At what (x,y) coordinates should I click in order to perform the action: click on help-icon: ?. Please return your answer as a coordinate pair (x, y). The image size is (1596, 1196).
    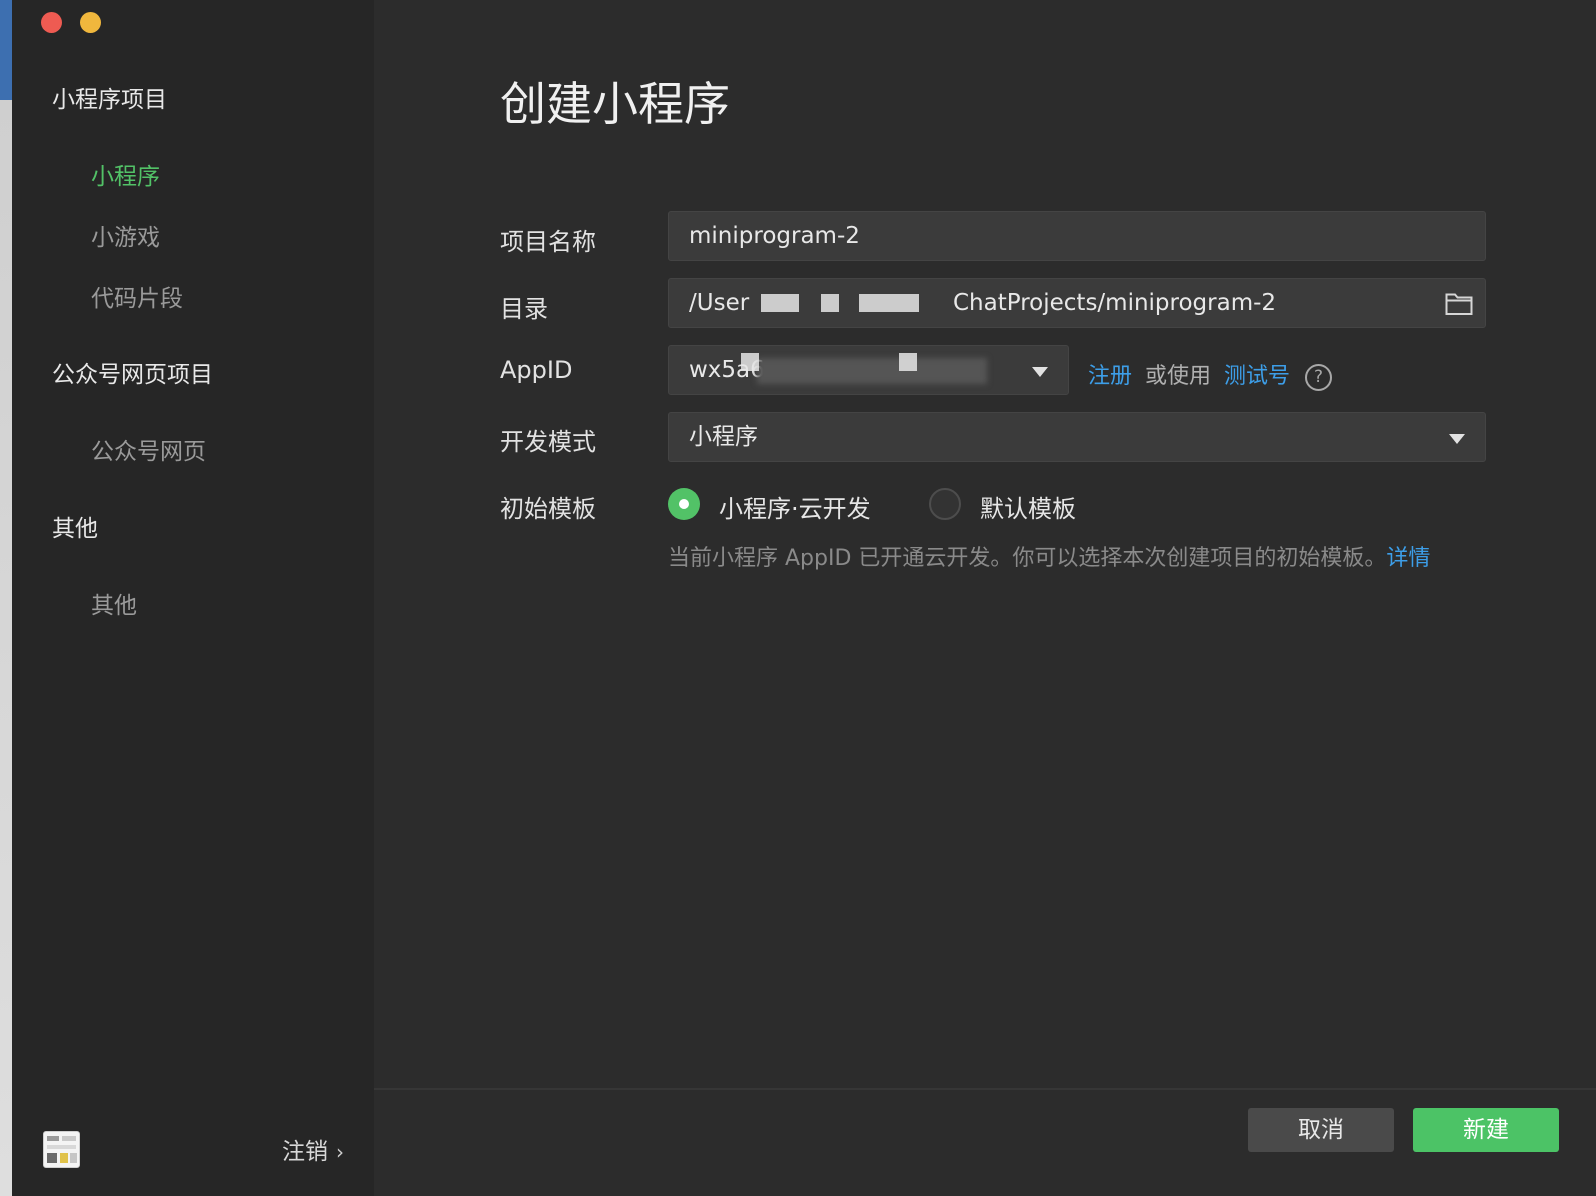
    Looking at the image, I should click on (1319, 377).